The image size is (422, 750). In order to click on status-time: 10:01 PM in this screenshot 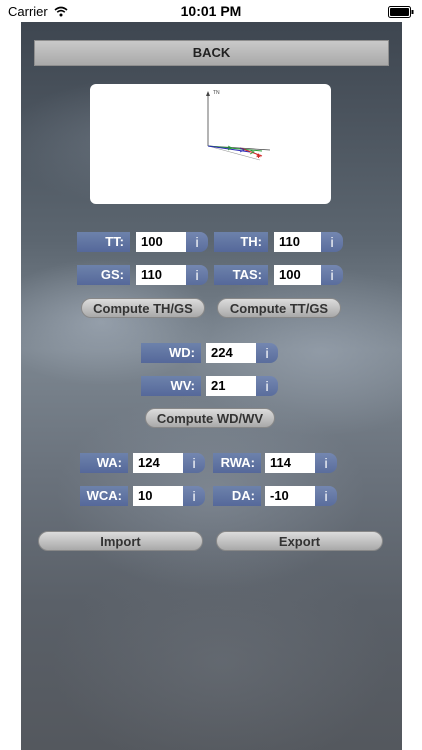, I will do `click(211, 11)`.